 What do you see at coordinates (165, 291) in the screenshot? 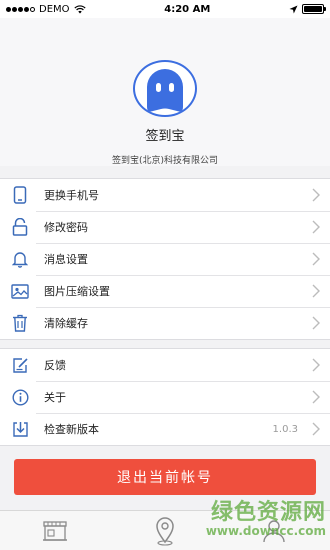
I see `row-image-compress: 图片压缩设置` at bounding box center [165, 291].